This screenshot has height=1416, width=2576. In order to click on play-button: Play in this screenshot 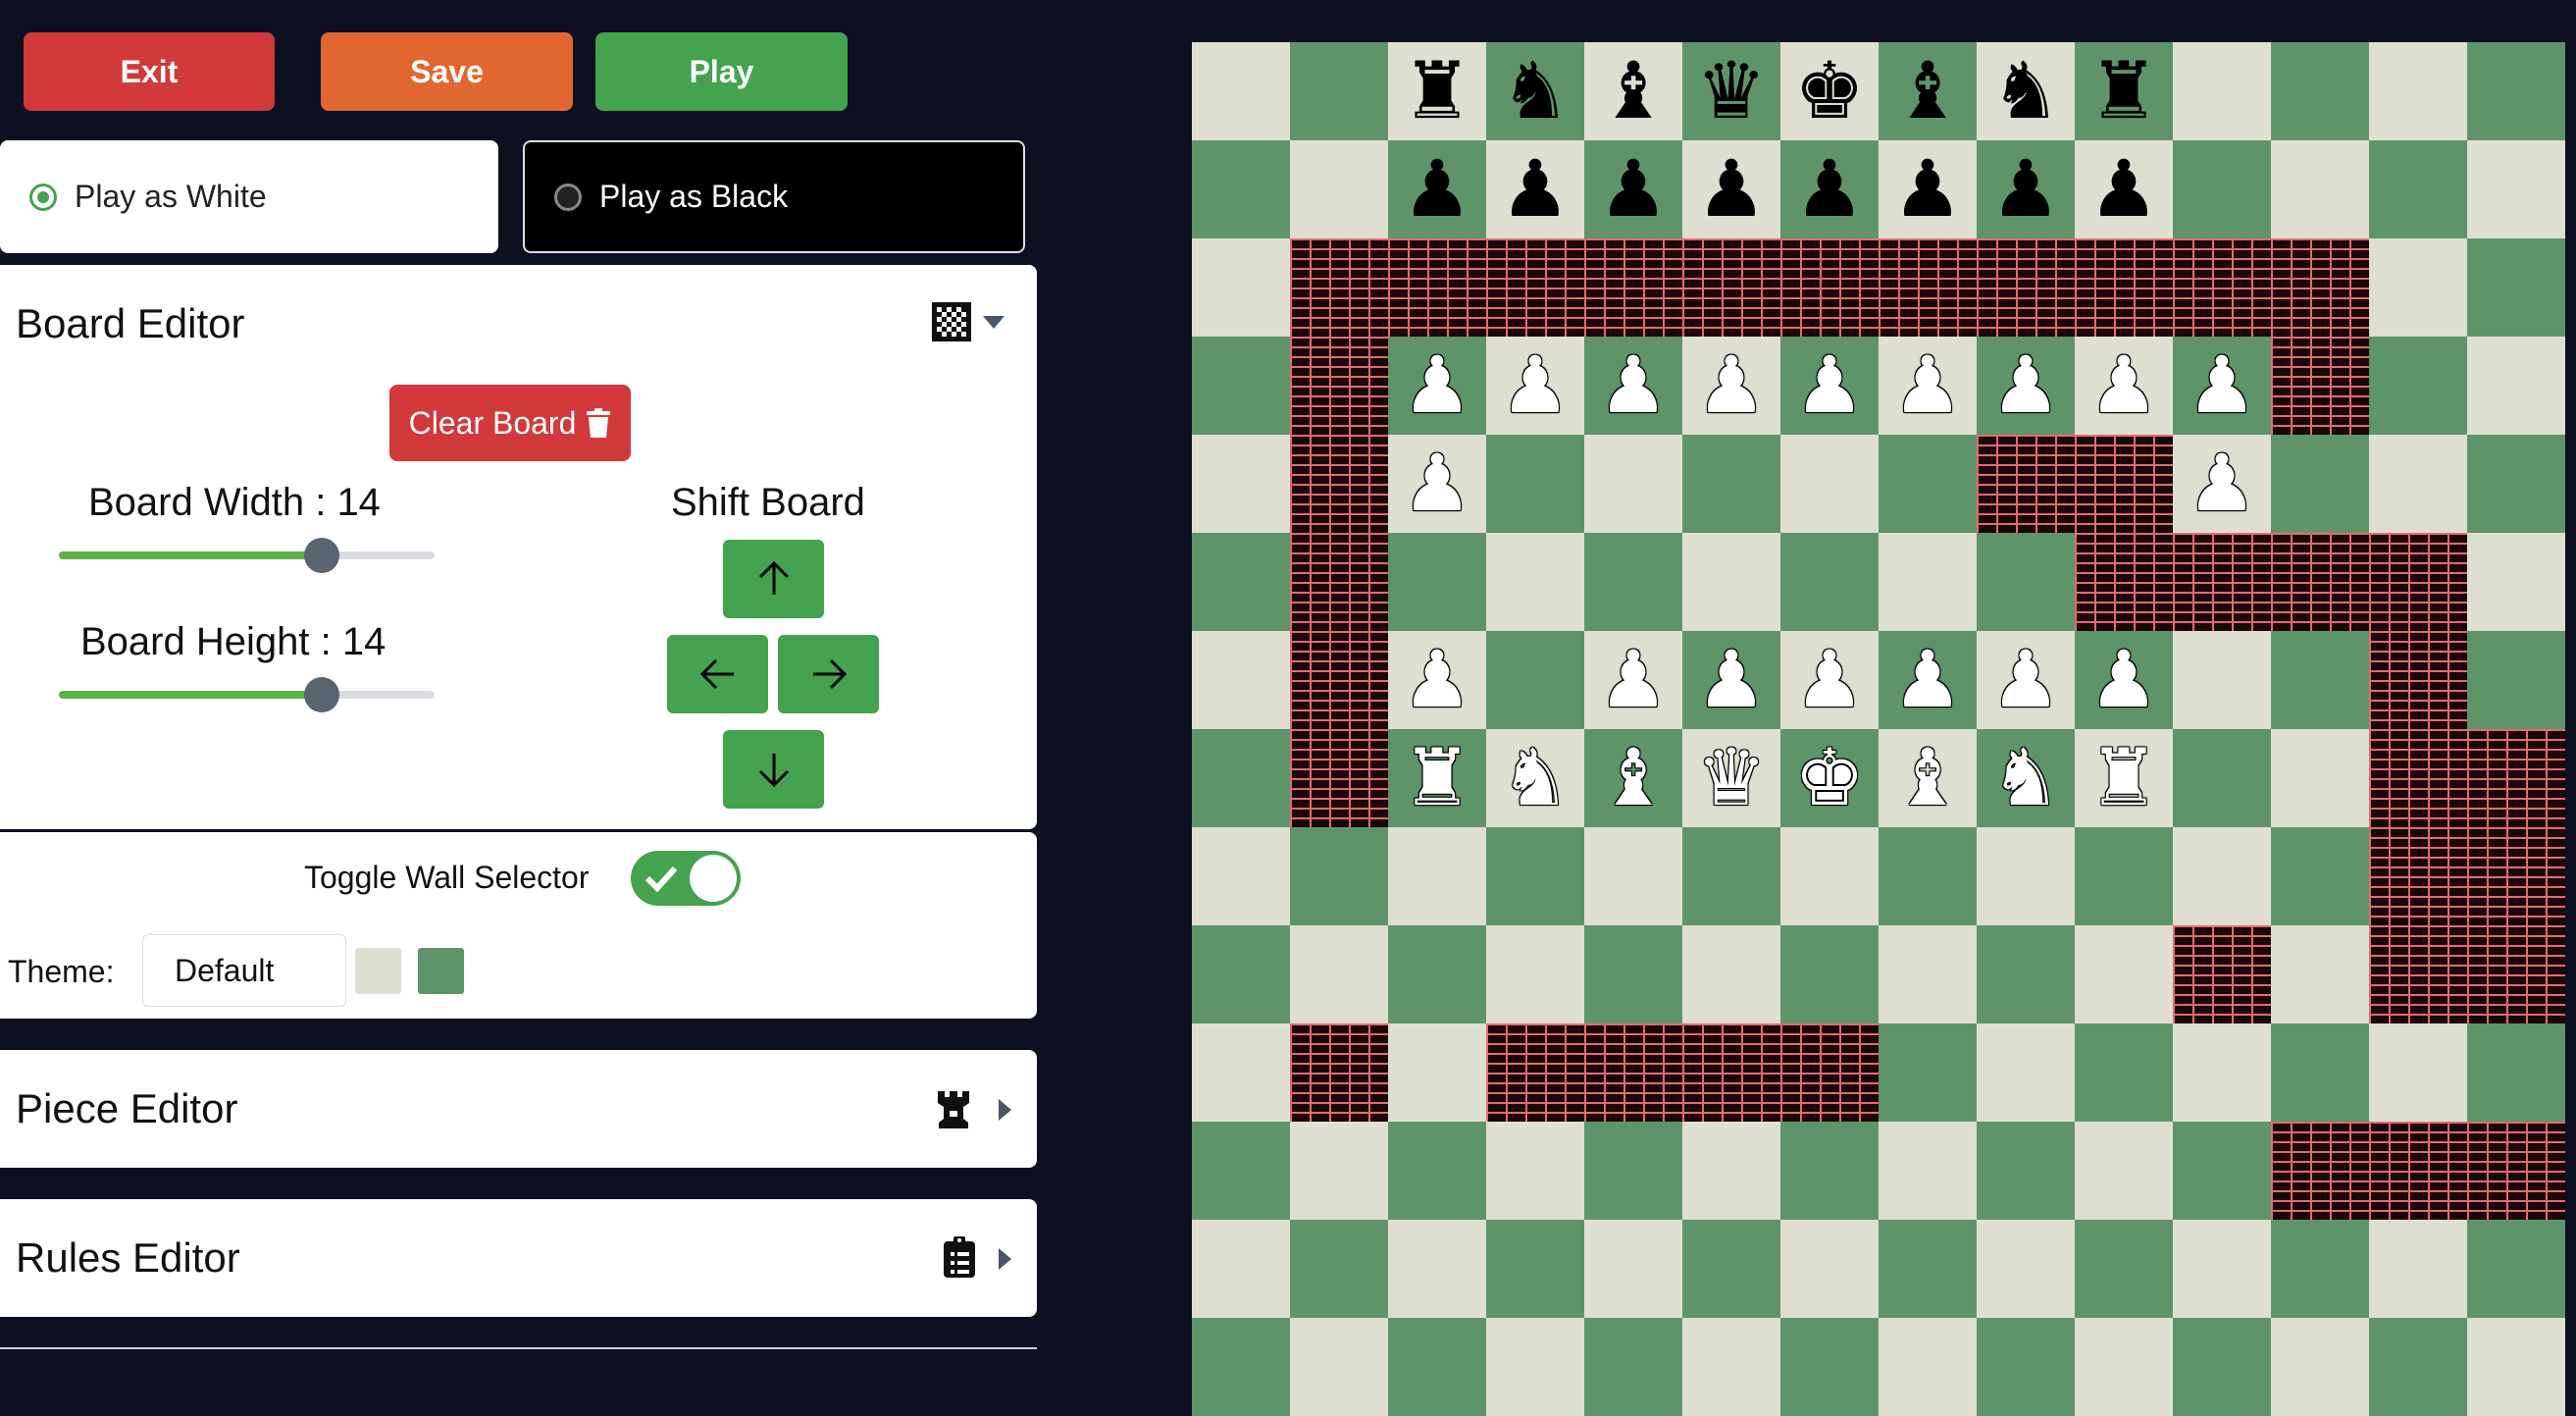, I will do `click(721, 72)`.